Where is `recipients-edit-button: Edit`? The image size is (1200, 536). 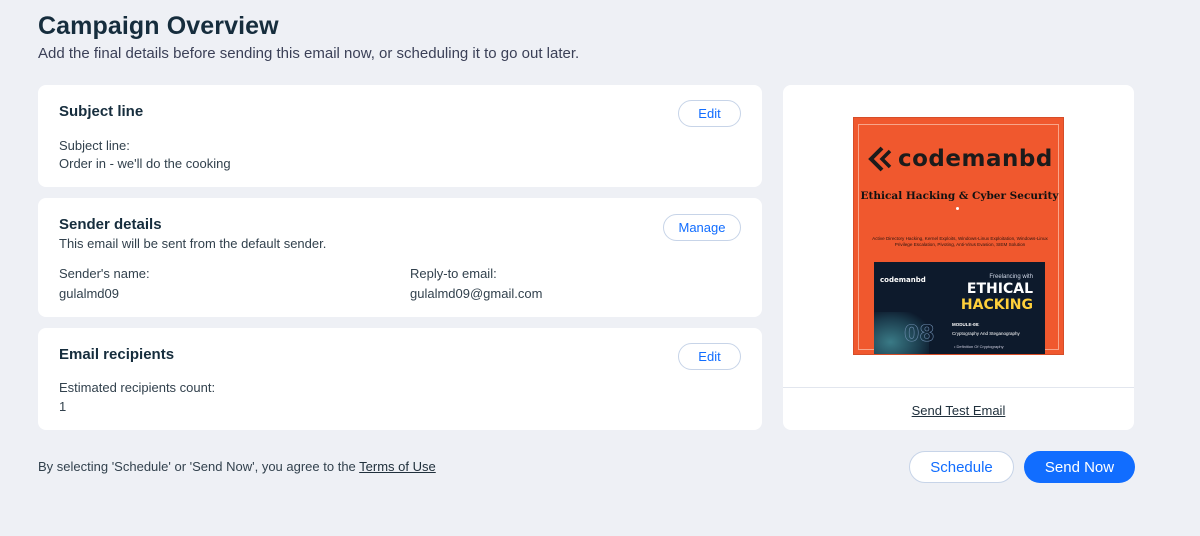
recipients-edit-button: Edit is located at coordinates (709, 356).